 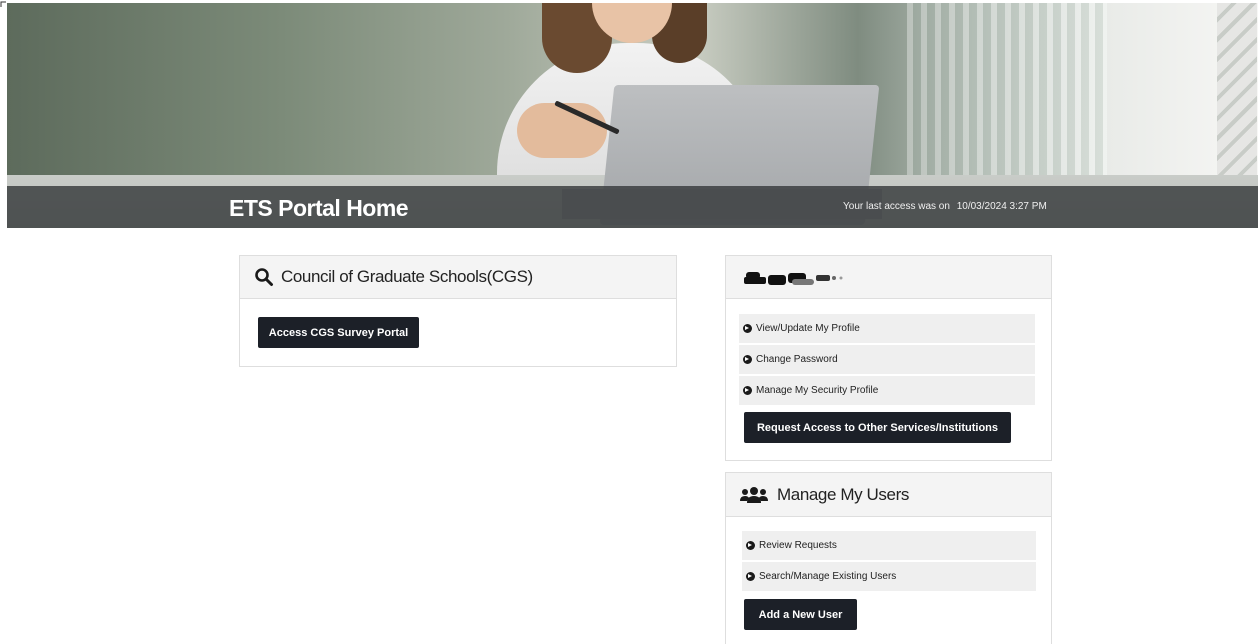 What do you see at coordinates (319, 208) in the screenshot?
I see `page-title: ETS Portal Home` at bounding box center [319, 208].